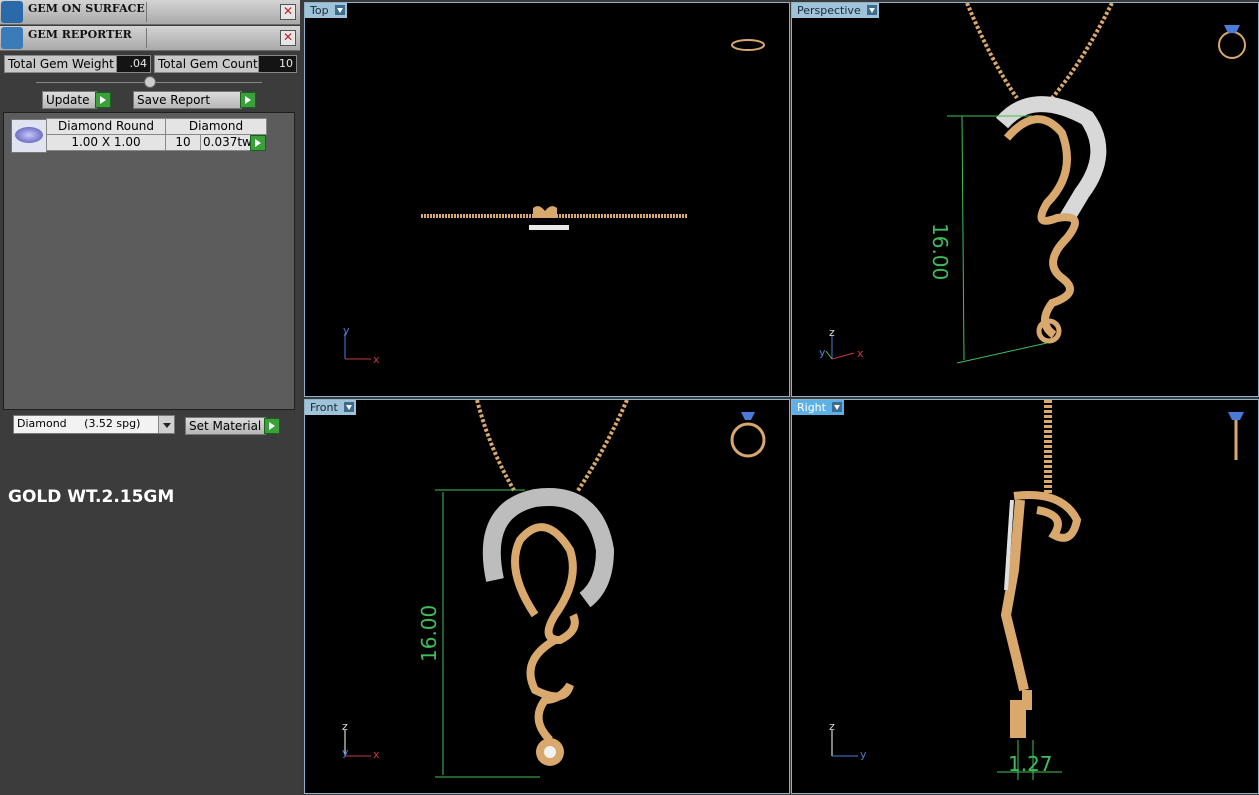 This screenshot has height=795, width=1259. I want to click on column-header-shape: Diamond Round, so click(106, 126).